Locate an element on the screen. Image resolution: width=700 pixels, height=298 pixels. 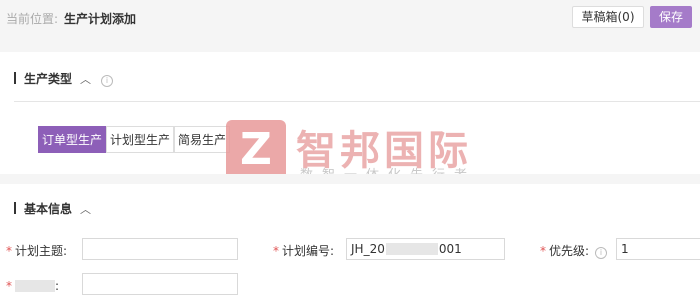
section-basic-info: 基本信息 ︿ is located at coordinates (52, 208).